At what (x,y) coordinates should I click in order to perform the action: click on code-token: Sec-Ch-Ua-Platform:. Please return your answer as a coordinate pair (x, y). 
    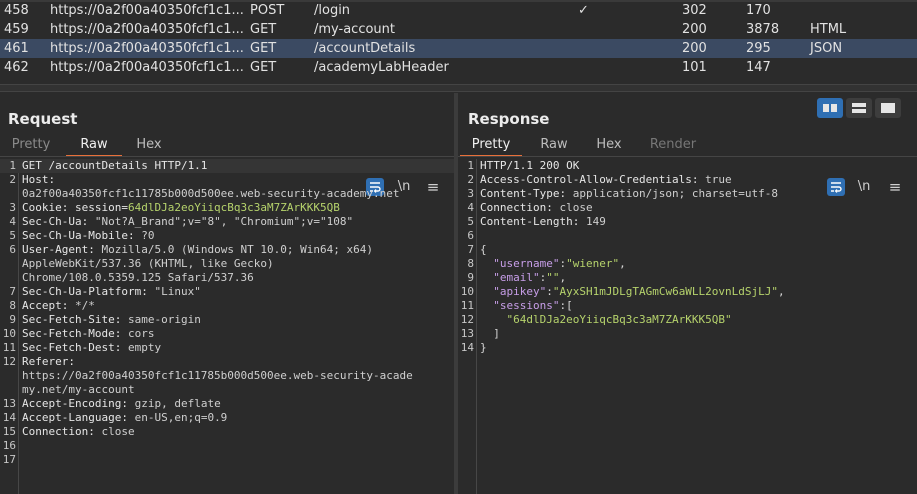
    Looking at the image, I should click on (88, 291).